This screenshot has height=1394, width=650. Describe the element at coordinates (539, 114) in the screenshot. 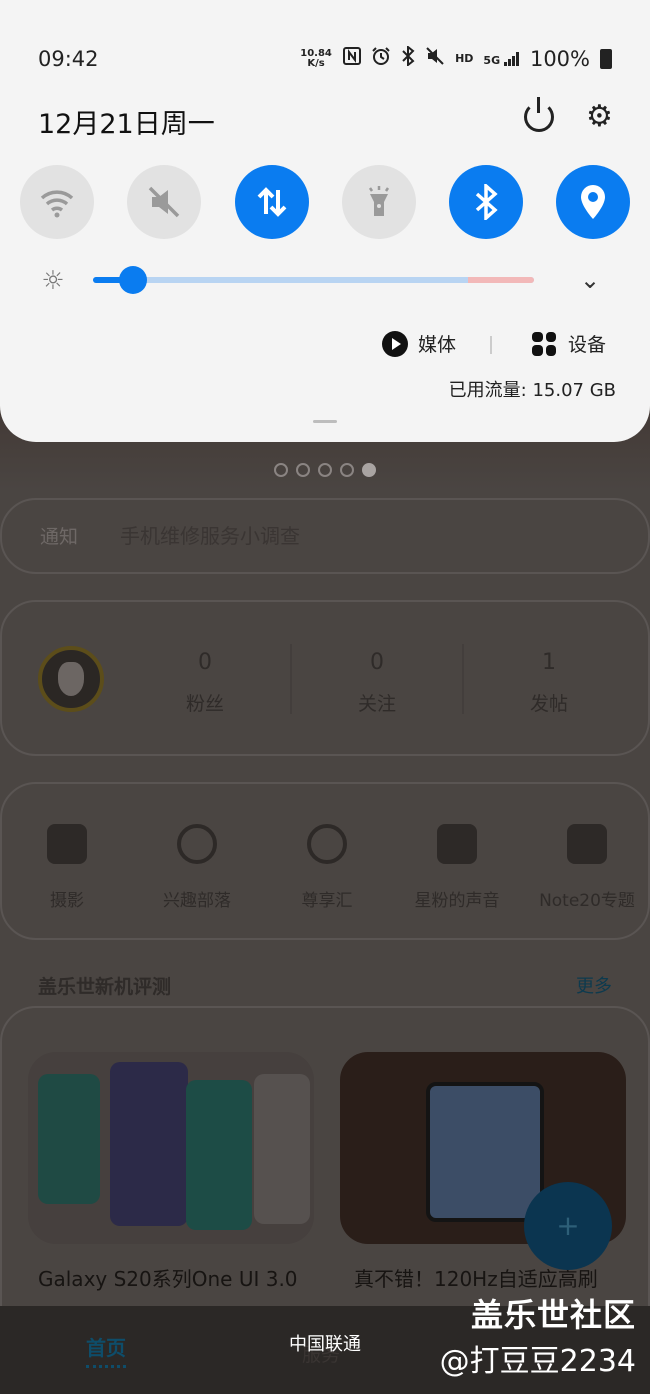

I see `power-icon` at that location.